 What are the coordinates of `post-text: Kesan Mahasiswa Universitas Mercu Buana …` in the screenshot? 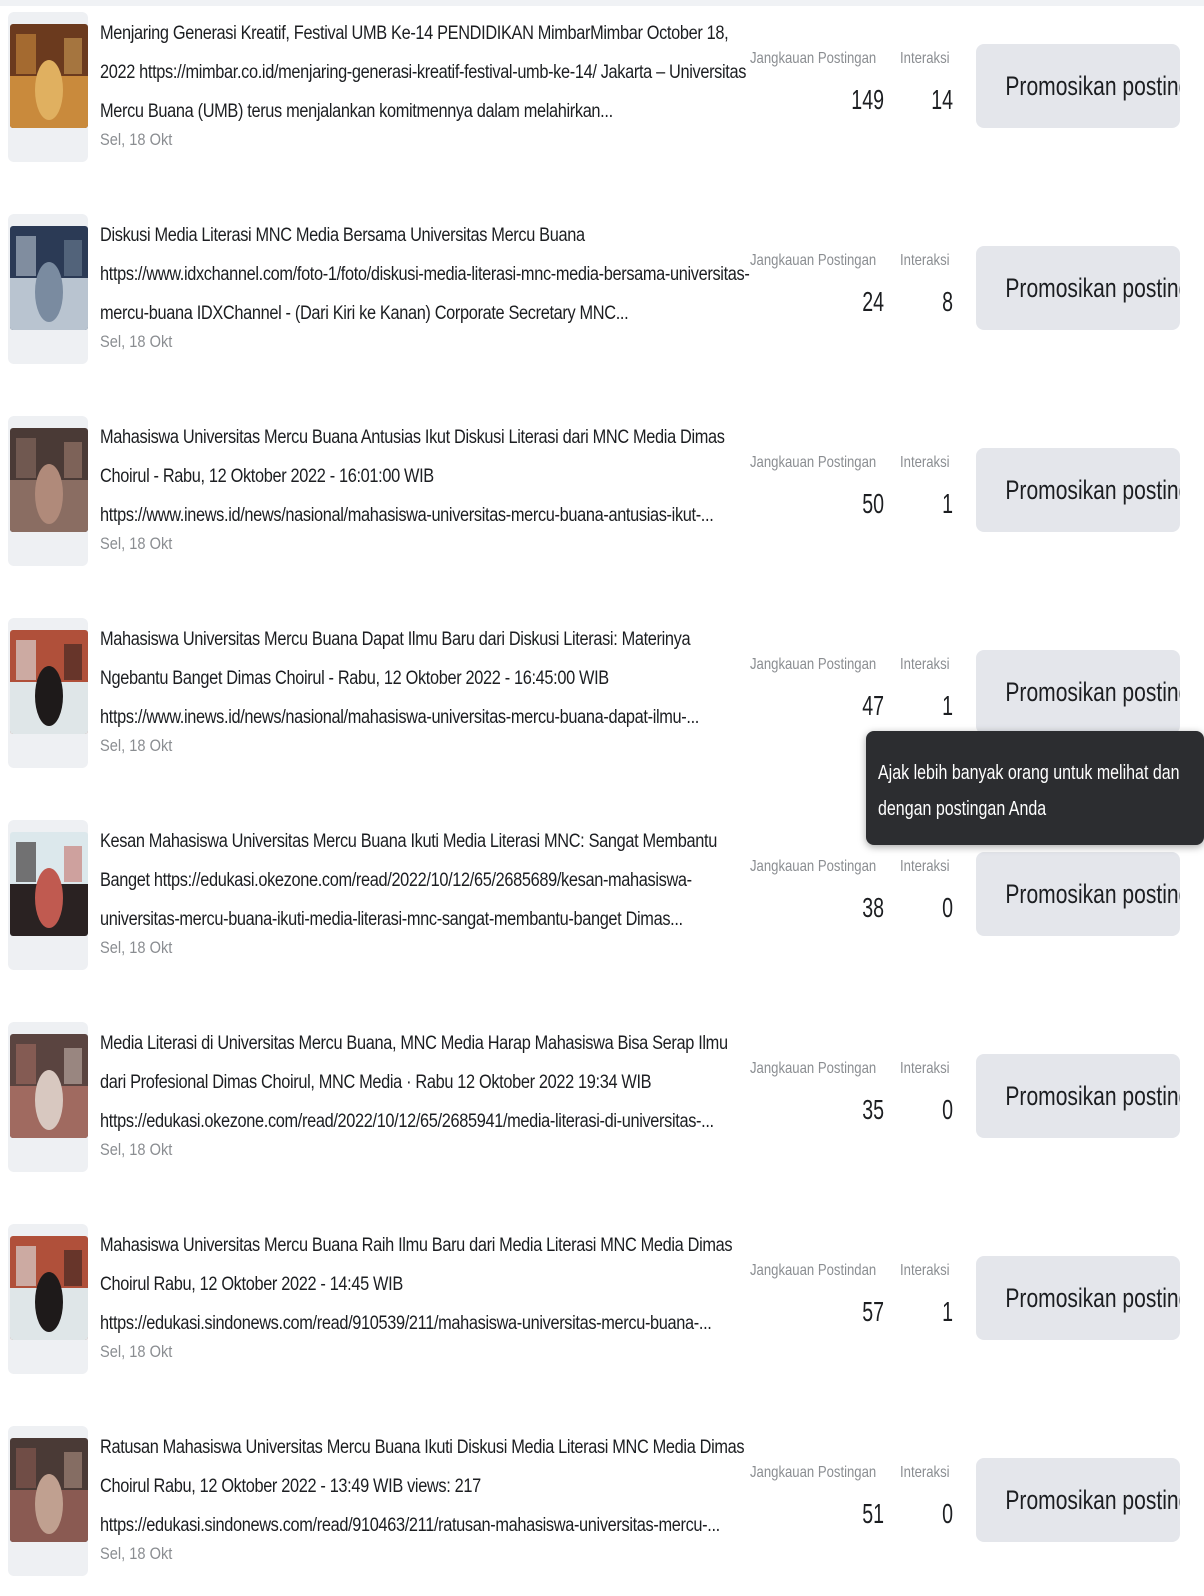 It's located at (425, 880).